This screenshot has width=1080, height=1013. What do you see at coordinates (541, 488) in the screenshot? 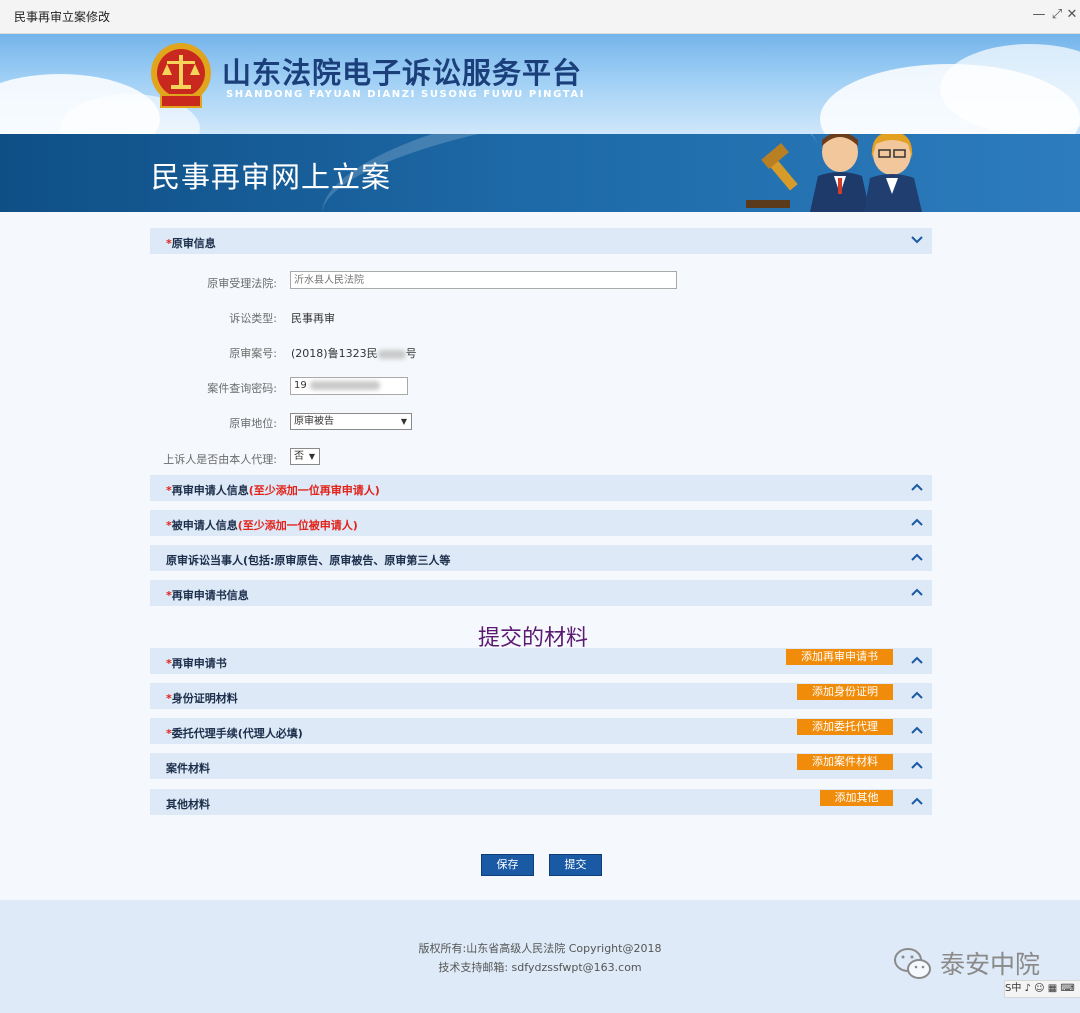
I see `section-applicant: *再审申请人信息(至少添加一位再审申请人)` at bounding box center [541, 488].